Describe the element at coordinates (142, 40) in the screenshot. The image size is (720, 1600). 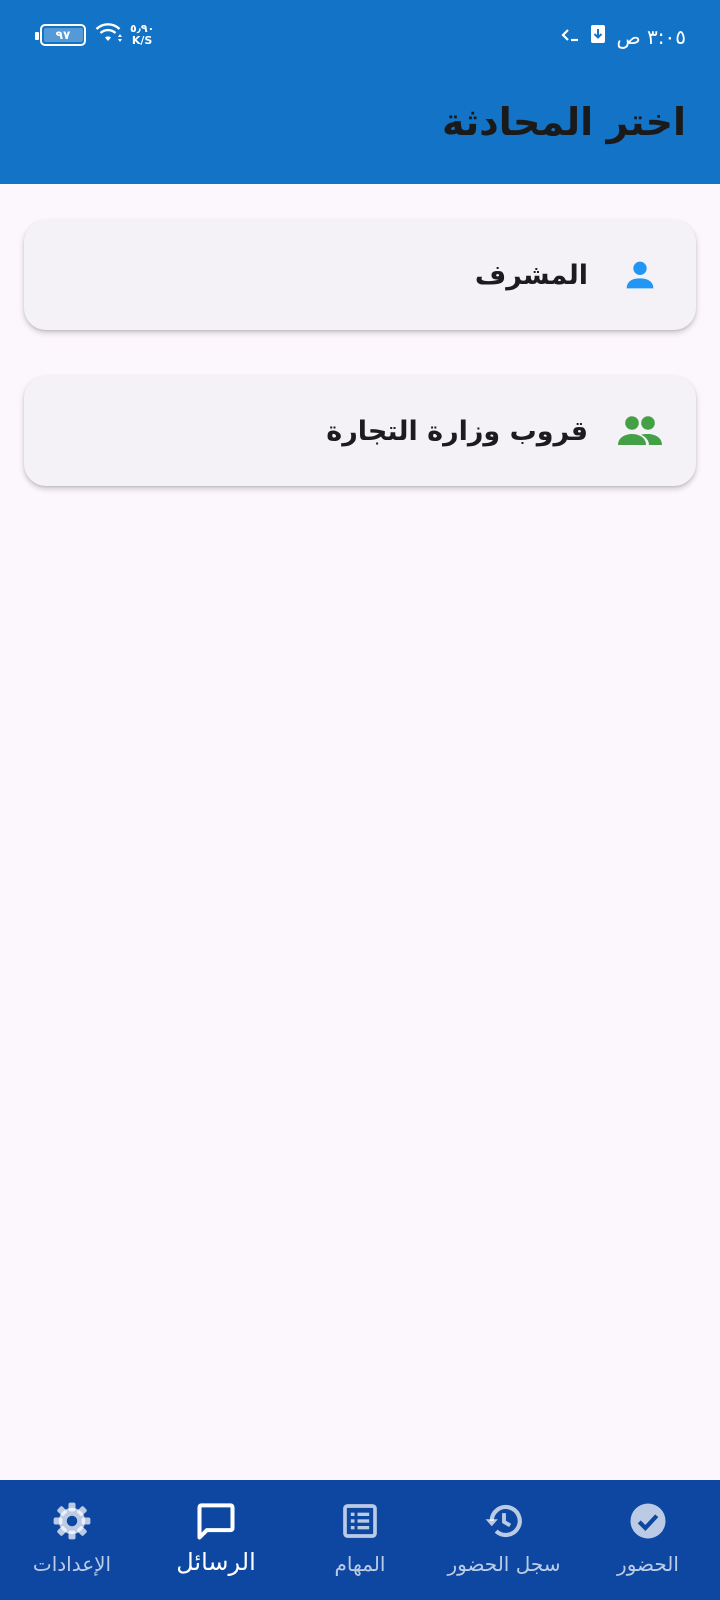
I see `net-speed-unit: K/S` at that location.